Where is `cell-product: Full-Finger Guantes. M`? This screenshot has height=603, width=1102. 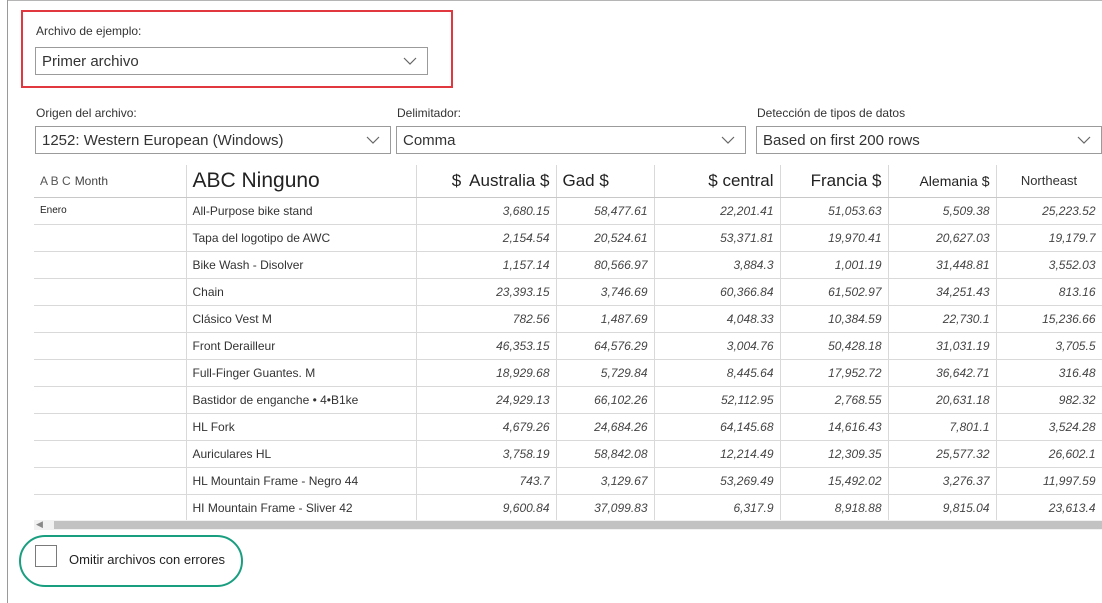
cell-product: Full-Finger Guantes. M is located at coordinates (301, 373).